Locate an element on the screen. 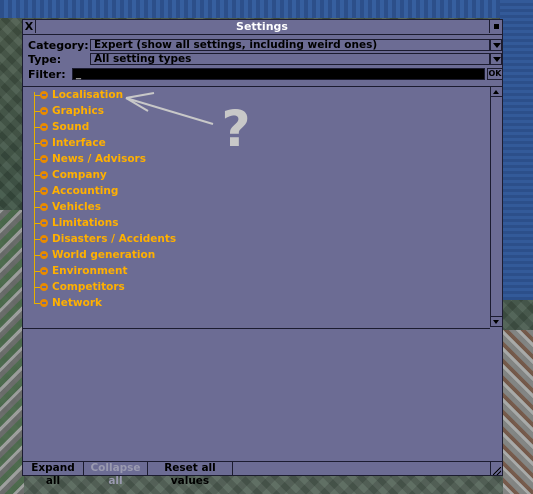  tree-item-label: Network is located at coordinates (77, 303).